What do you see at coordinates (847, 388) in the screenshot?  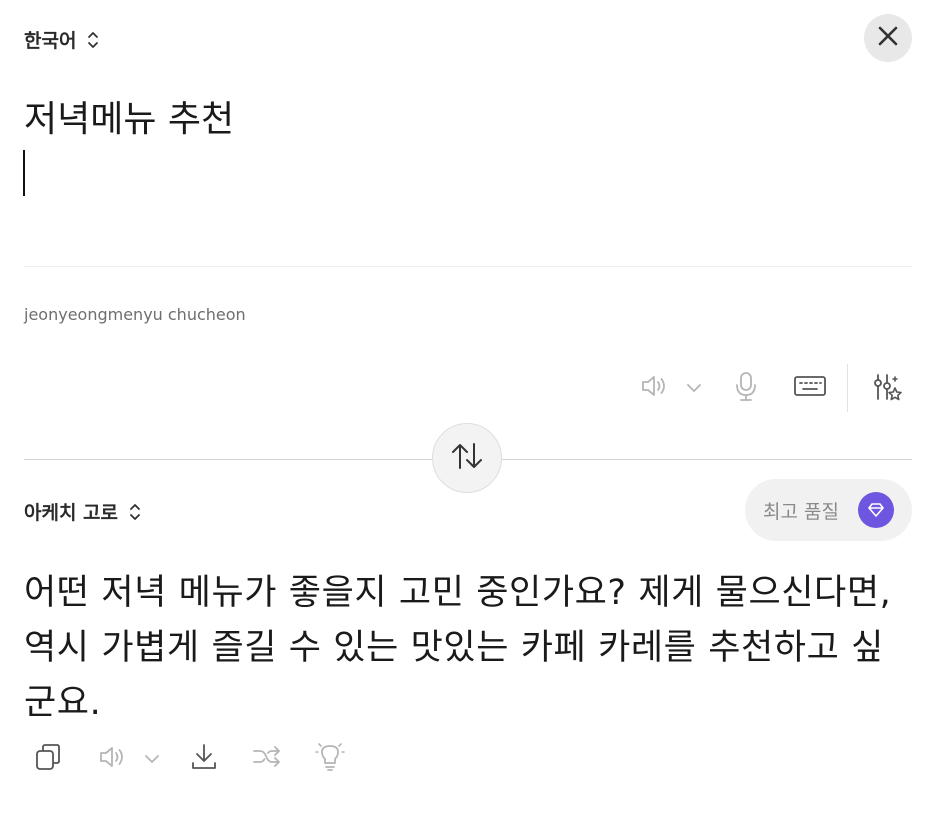 I see `toolbar-divider` at bounding box center [847, 388].